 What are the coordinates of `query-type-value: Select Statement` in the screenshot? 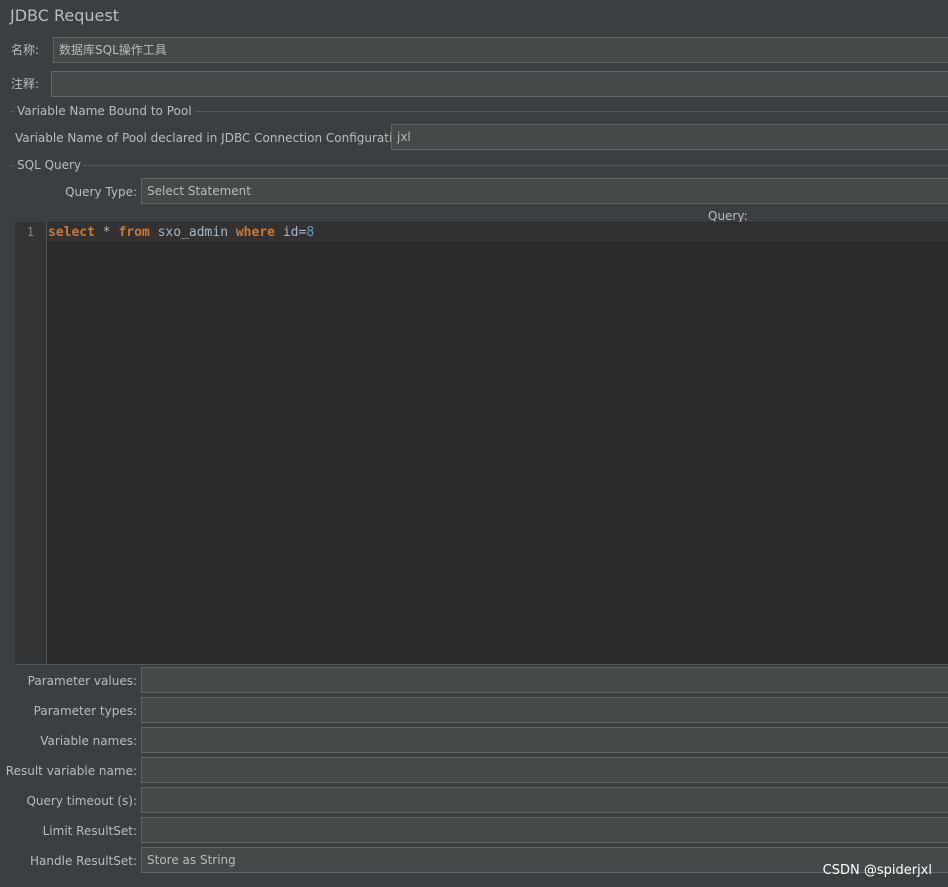 It's located at (199, 191).